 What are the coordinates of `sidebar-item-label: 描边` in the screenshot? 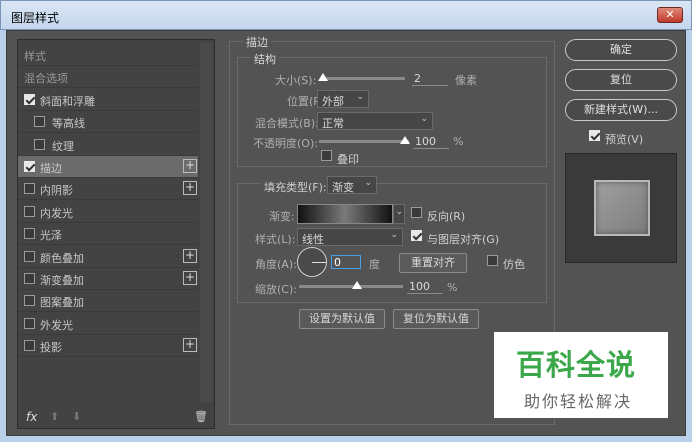 It's located at (51, 168).